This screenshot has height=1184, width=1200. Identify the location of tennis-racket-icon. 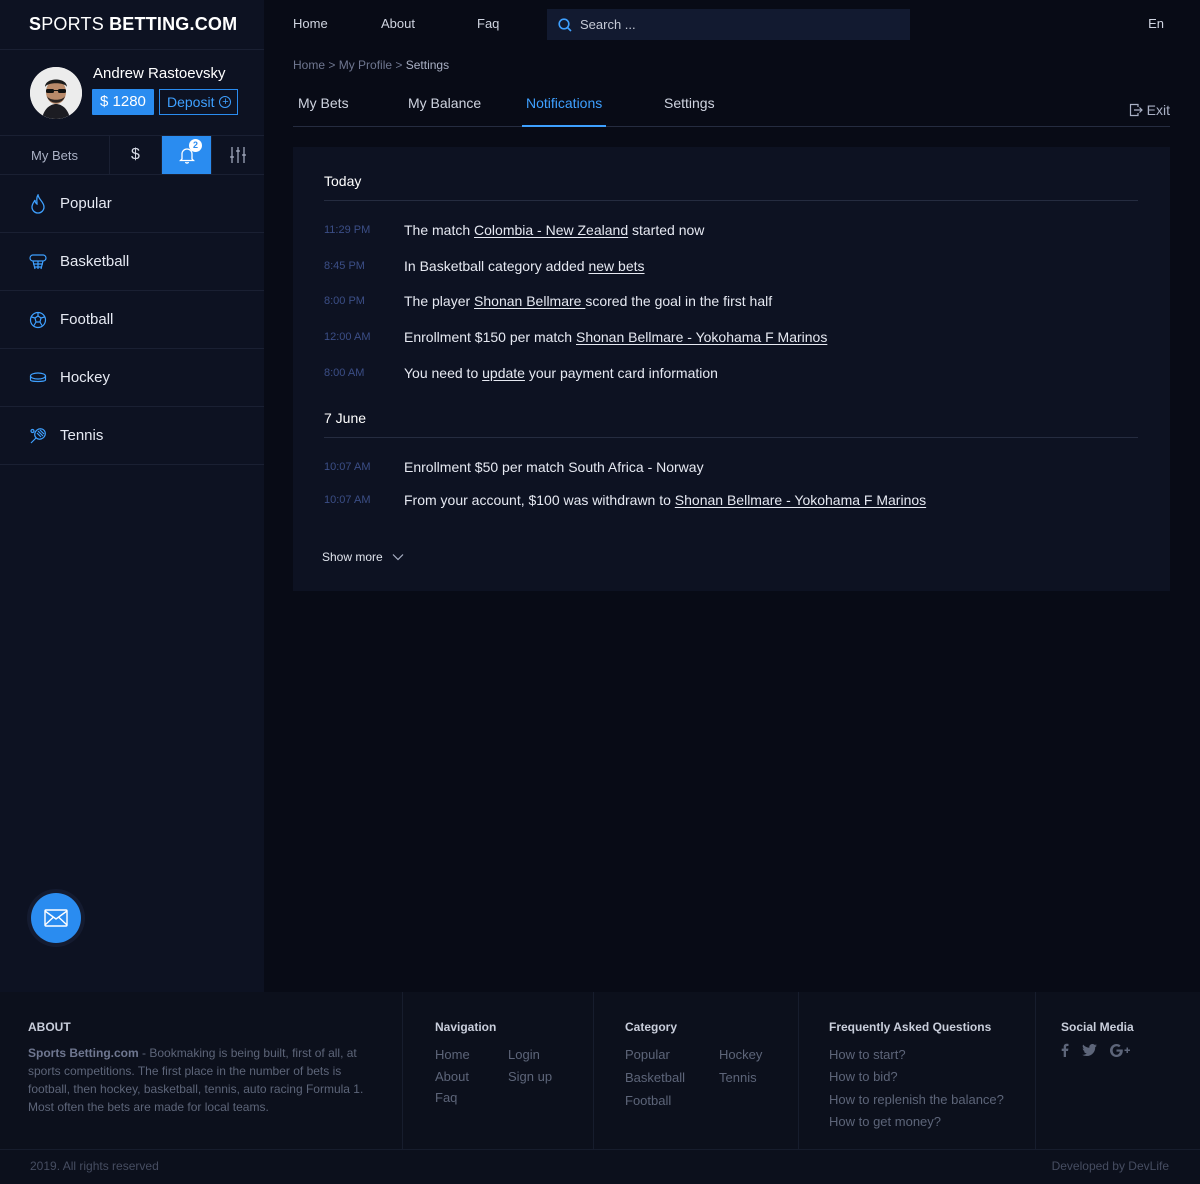
(38, 436).